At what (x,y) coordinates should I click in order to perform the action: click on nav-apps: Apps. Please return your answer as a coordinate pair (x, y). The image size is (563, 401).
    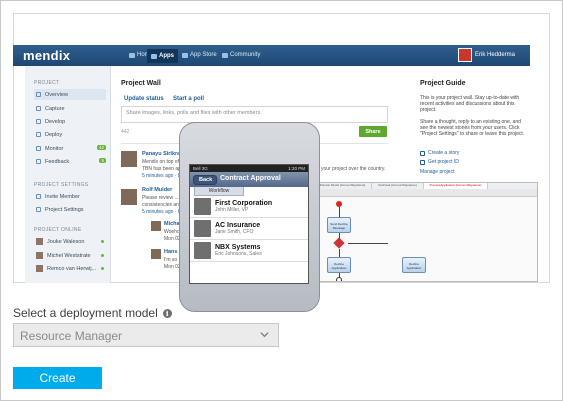
    Looking at the image, I should click on (162, 56).